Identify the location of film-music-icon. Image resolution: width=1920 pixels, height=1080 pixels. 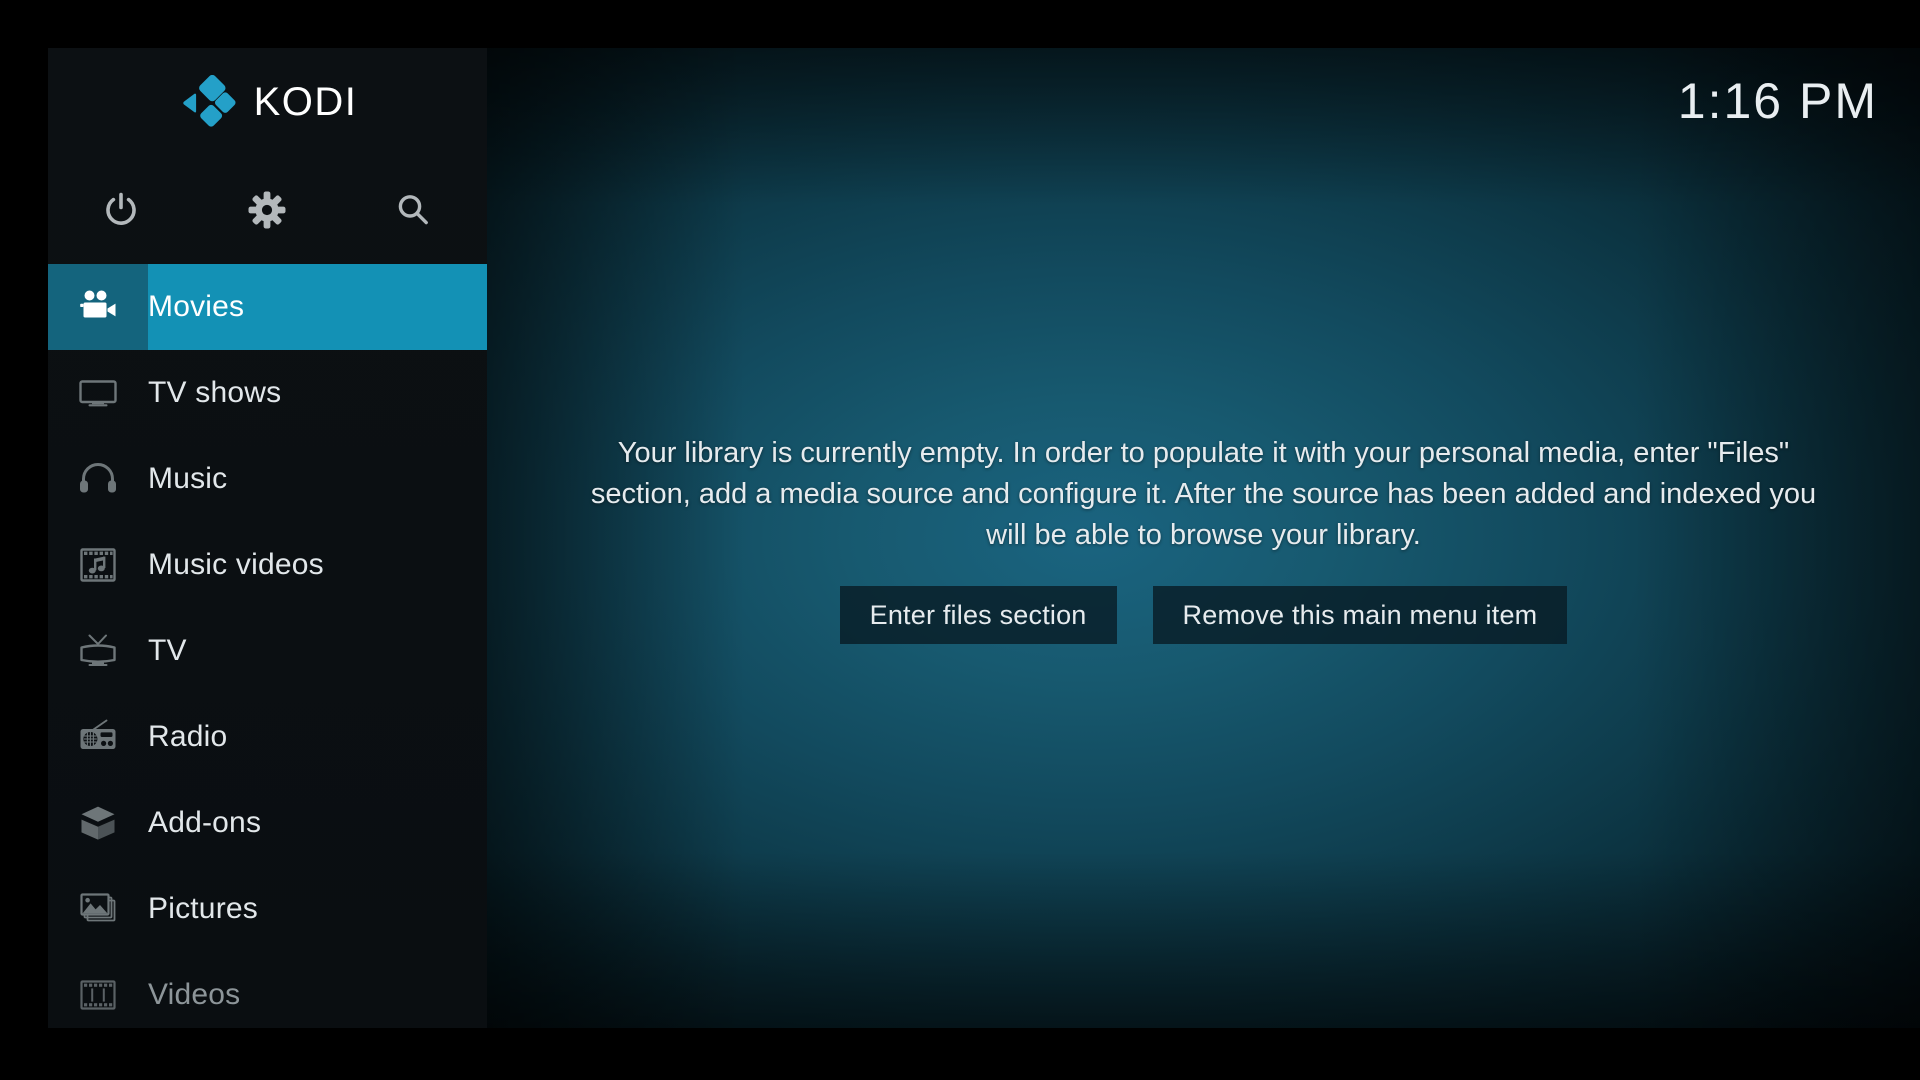
(98, 565).